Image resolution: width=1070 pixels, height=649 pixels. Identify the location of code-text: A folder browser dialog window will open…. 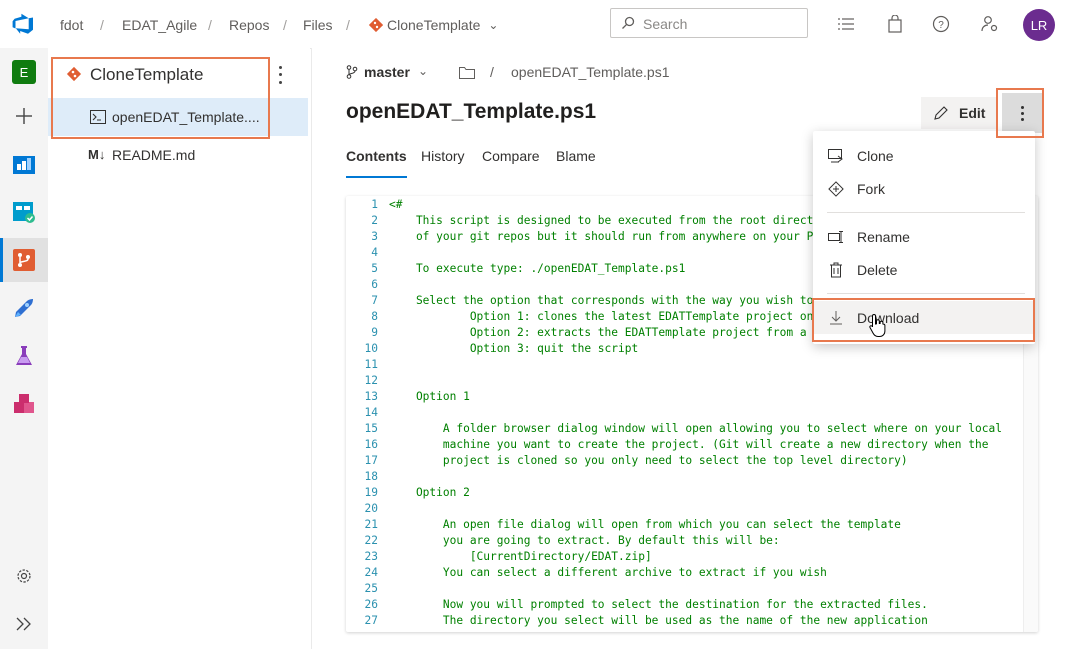
(695, 428).